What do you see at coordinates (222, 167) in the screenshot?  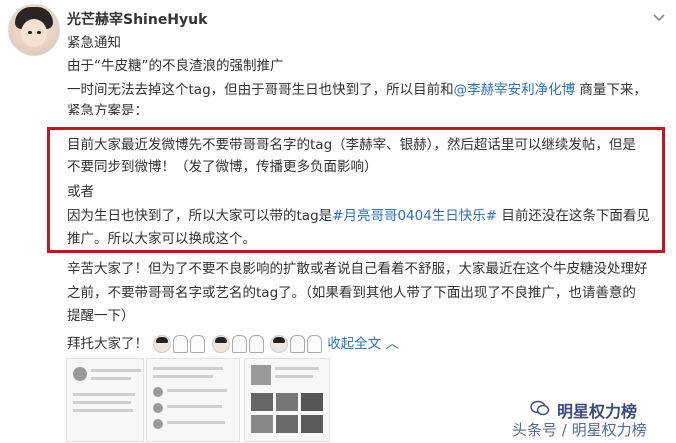 I see `box-line-2: 不要同步到微博！（发了微博，传播更多负面影响）` at bounding box center [222, 167].